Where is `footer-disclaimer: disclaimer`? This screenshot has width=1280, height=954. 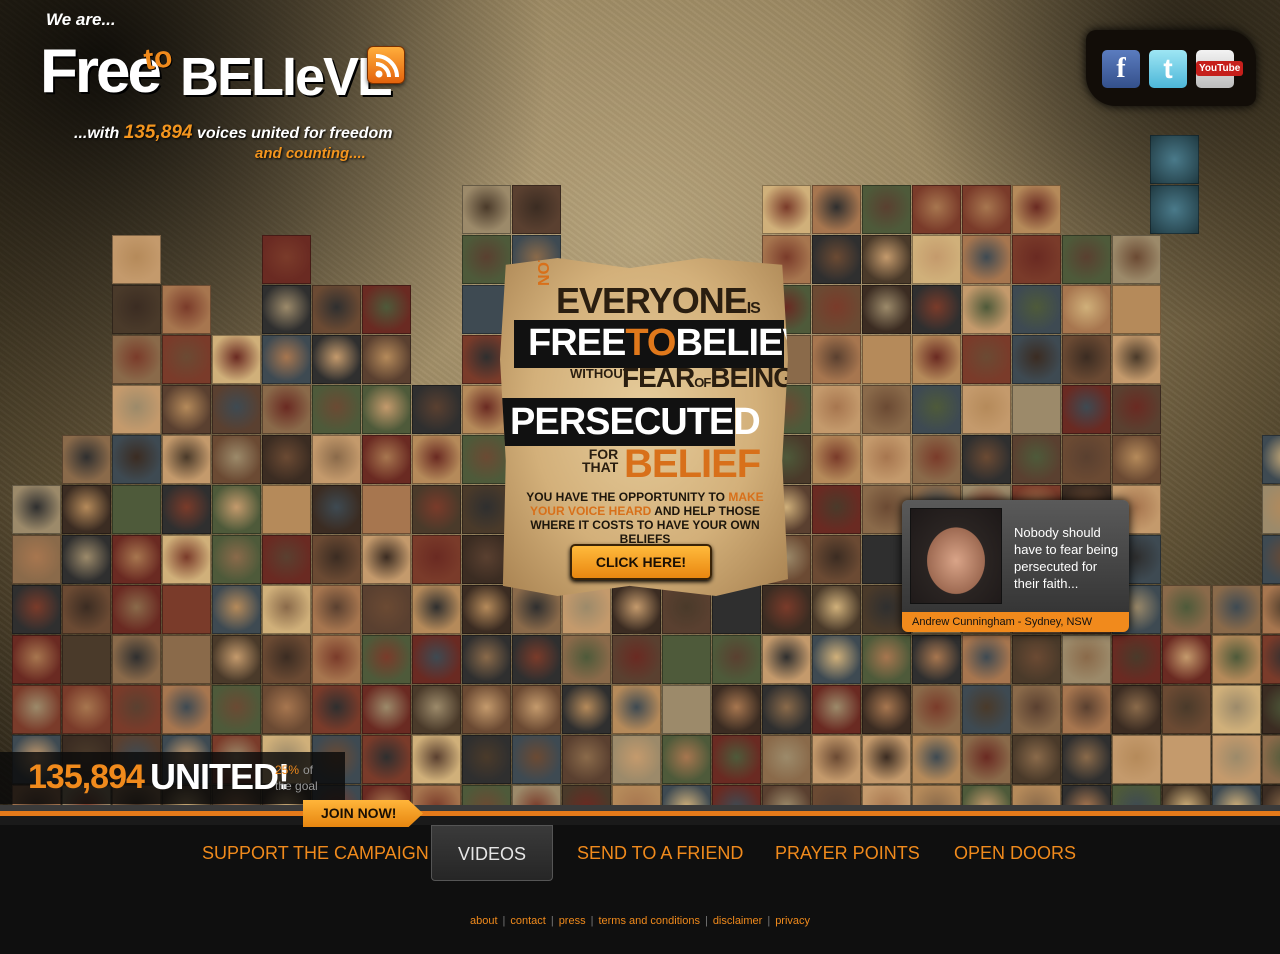 footer-disclaimer: disclaimer is located at coordinates (738, 921).